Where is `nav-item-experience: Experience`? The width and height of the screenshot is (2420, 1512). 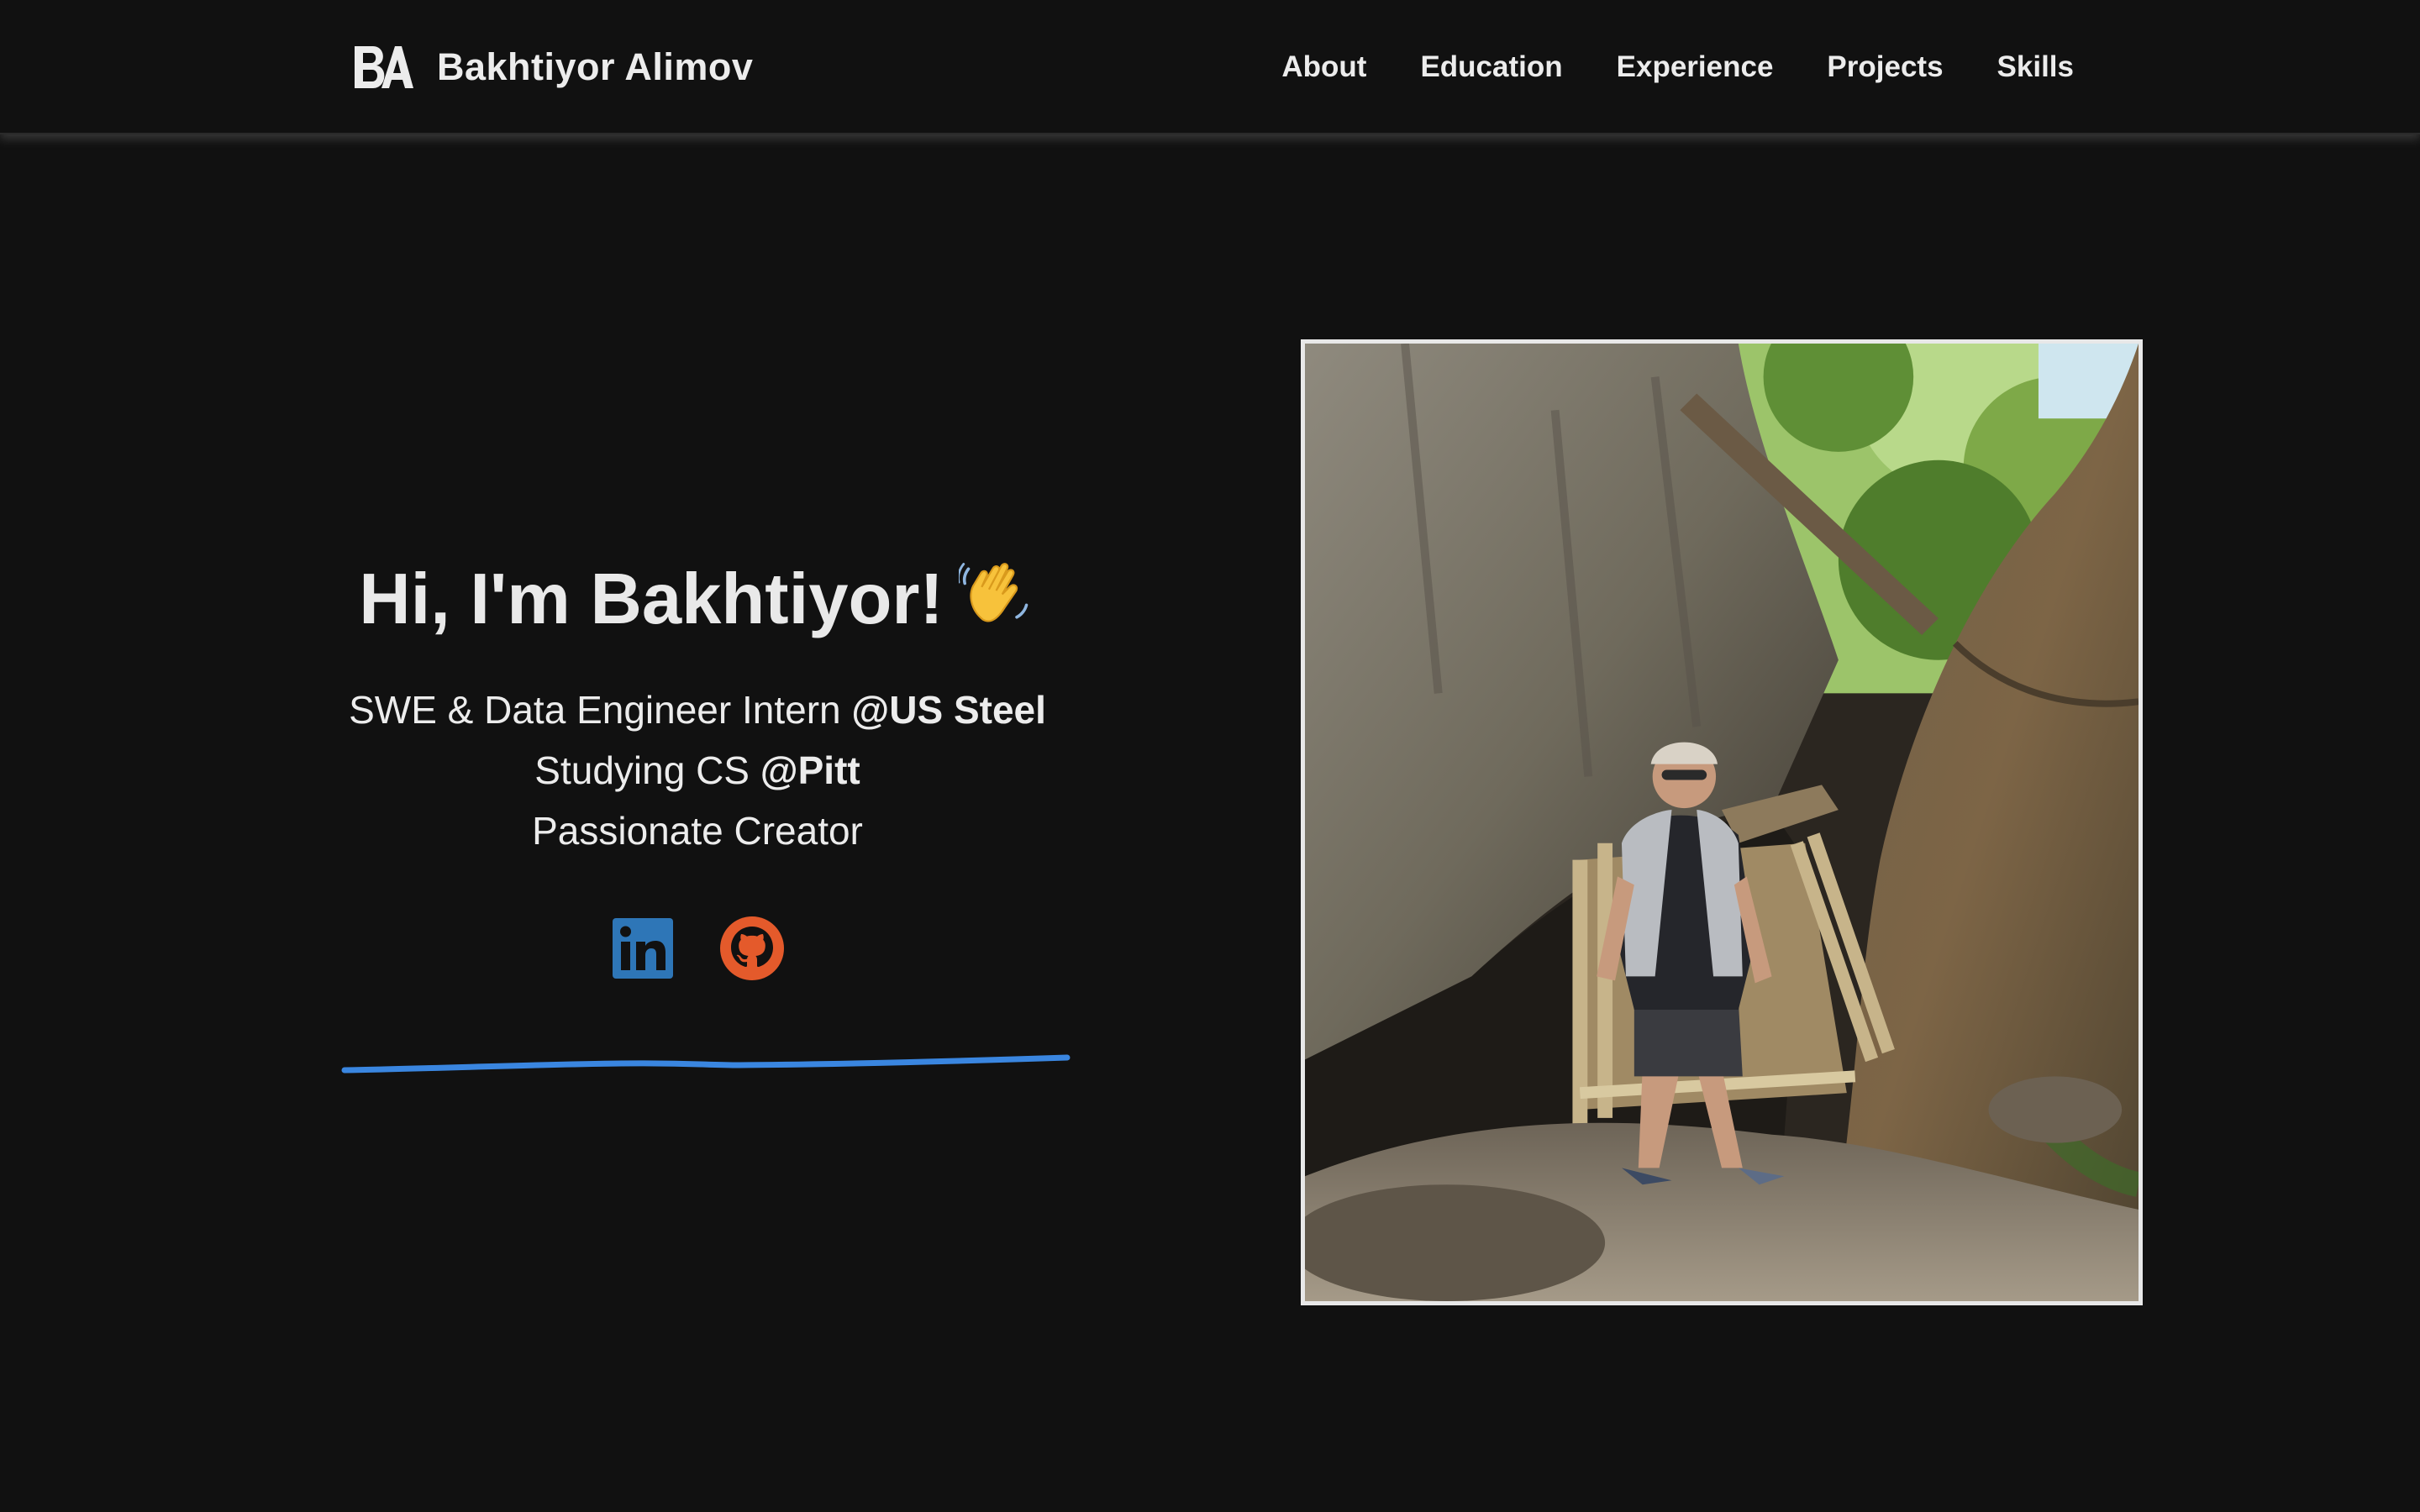 nav-item-experience: Experience is located at coordinates (1695, 67).